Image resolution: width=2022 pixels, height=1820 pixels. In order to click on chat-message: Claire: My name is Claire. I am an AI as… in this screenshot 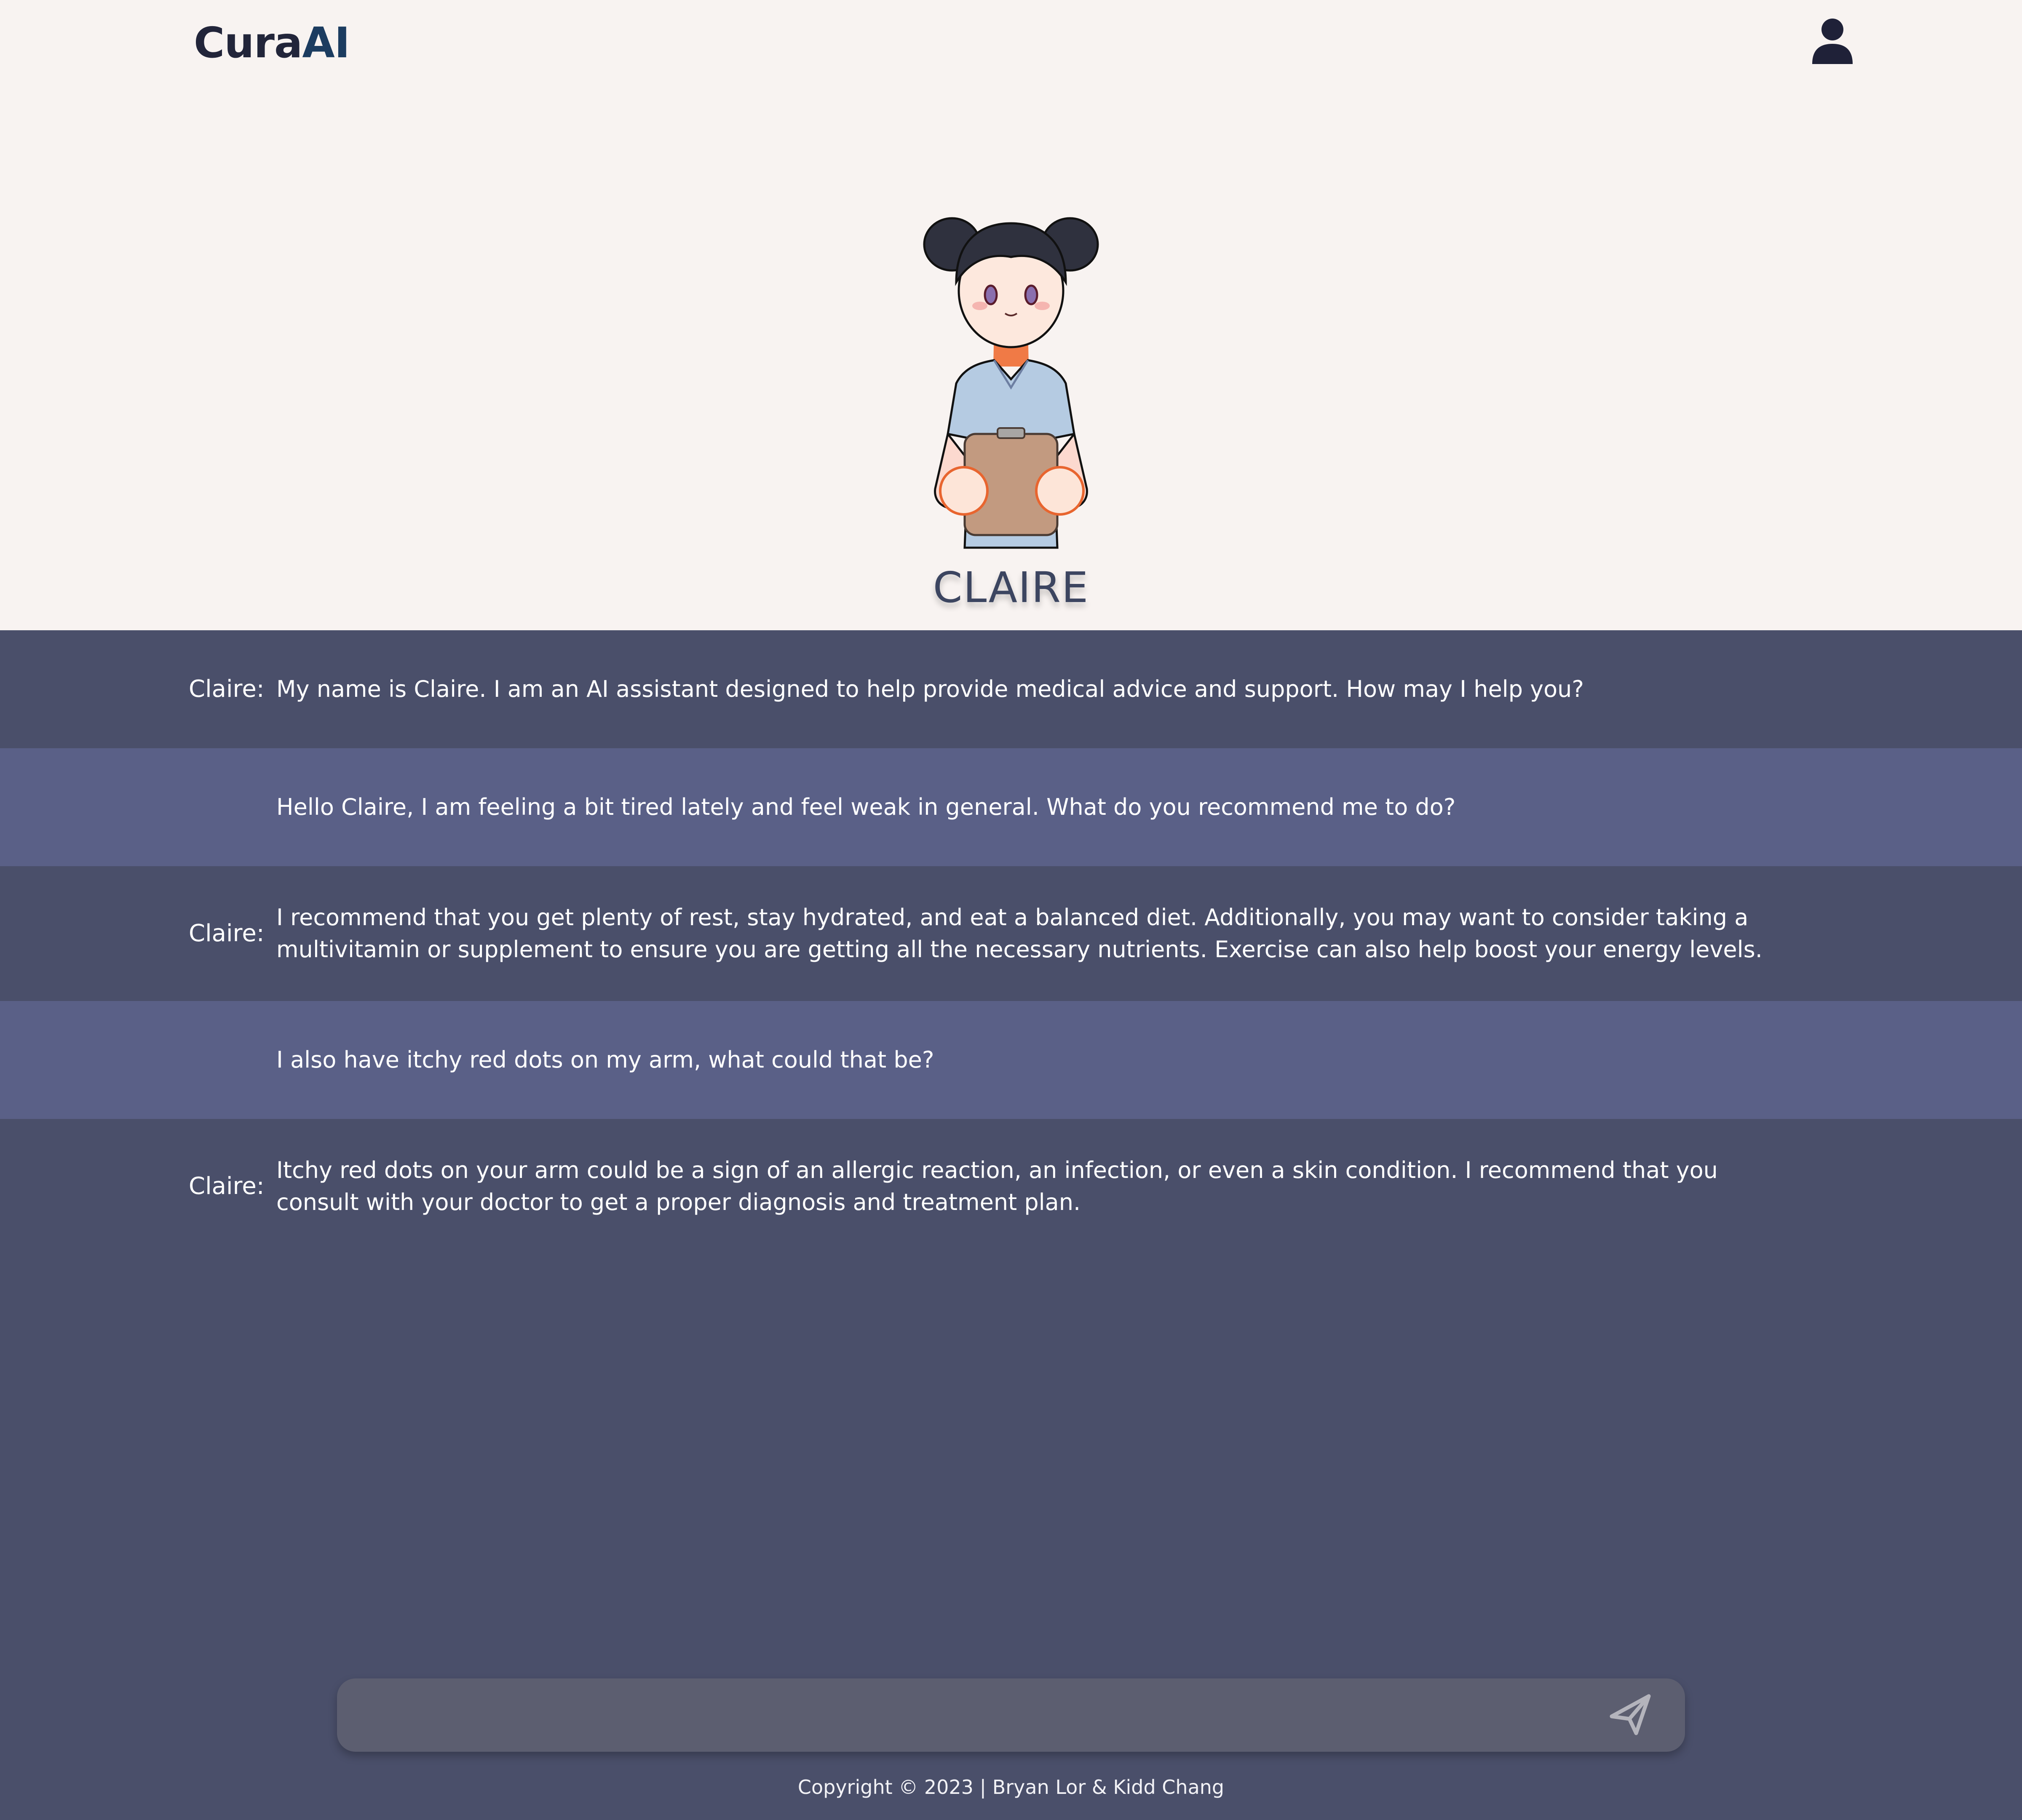, I will do `click(1011, 689)`.